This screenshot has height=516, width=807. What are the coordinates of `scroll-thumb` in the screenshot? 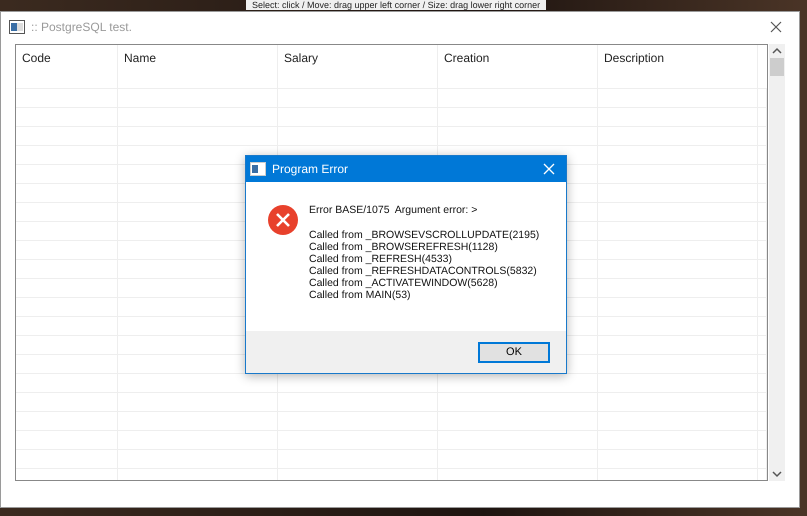 It's located at (777, 67).